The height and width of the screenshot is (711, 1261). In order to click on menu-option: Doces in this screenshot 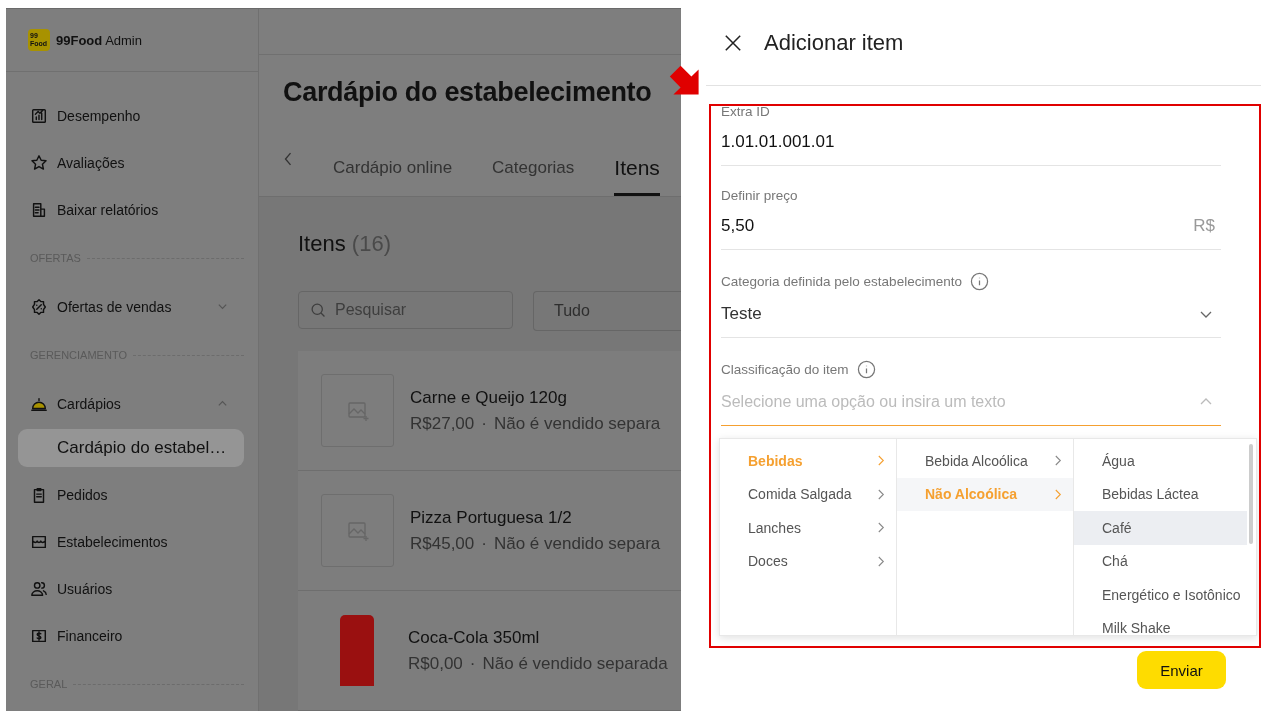, I will do `click(808, 561)`.